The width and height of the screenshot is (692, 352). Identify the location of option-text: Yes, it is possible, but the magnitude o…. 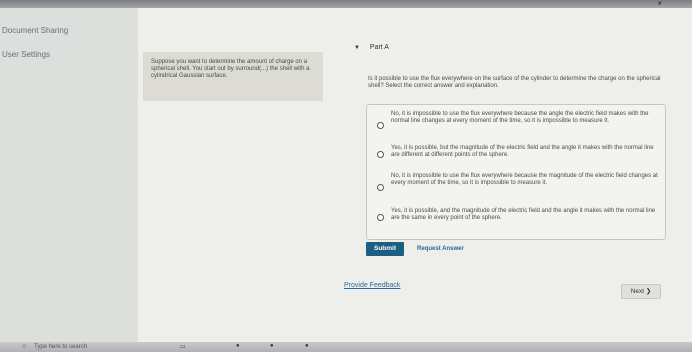
(522, 151).